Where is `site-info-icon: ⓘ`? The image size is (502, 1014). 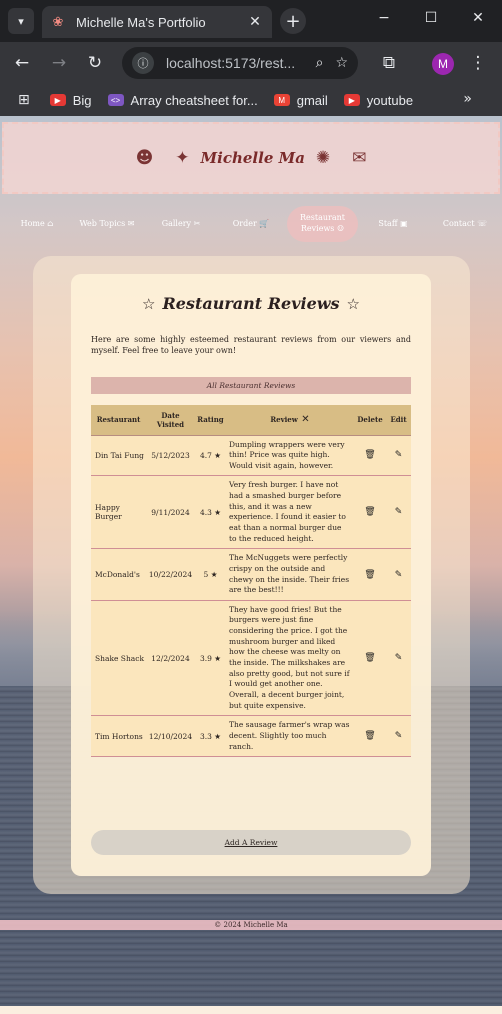 site-info-icon: ⓘ is located at coordinates (143, 63).